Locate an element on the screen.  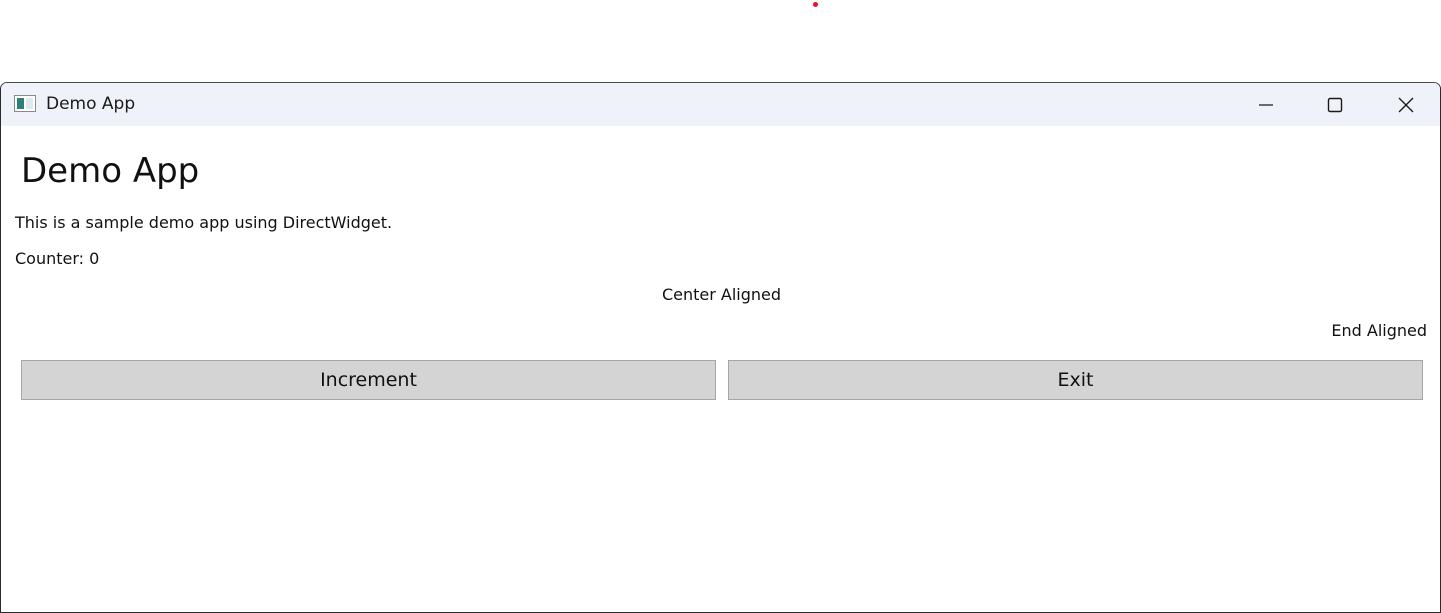
minimize-button is located at coordinates (1266, 104).